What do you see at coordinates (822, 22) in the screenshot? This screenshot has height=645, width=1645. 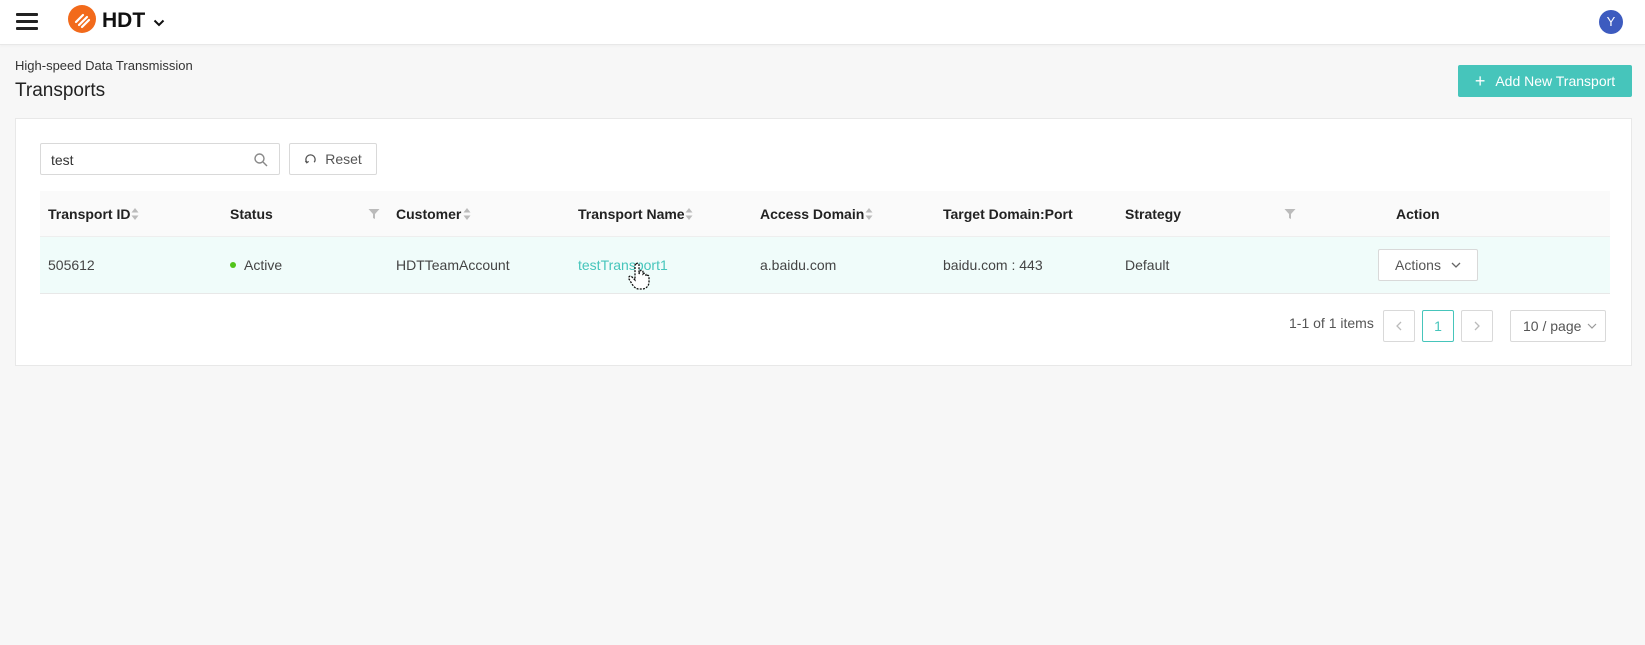 I see `top-bar: HDT Y` at bounding box center [822, 22].